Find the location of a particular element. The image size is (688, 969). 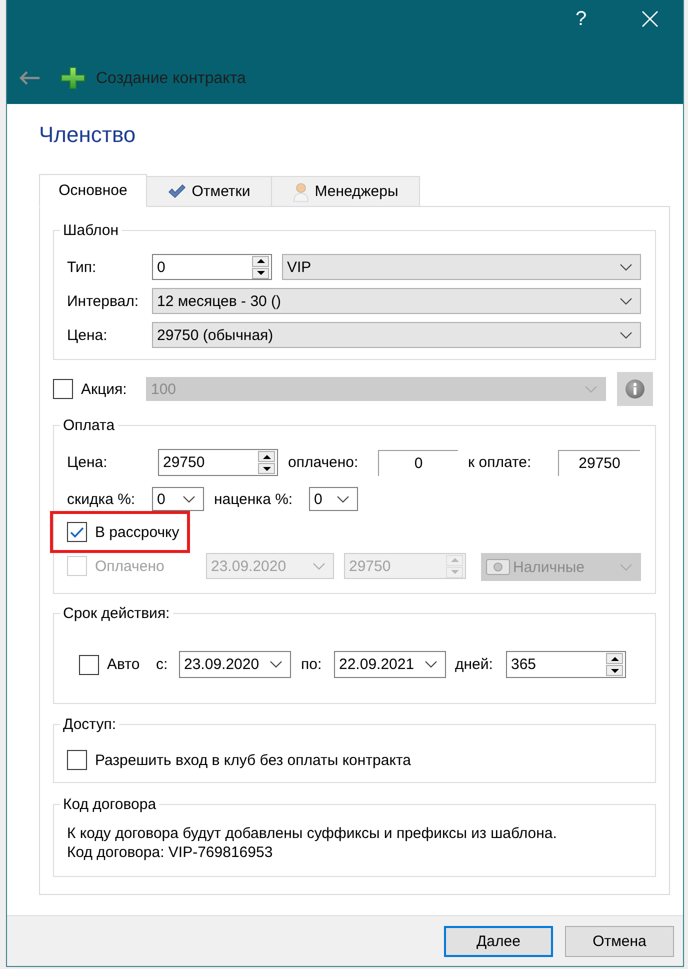

number-field: 0 is located at coordinates (212, 267).